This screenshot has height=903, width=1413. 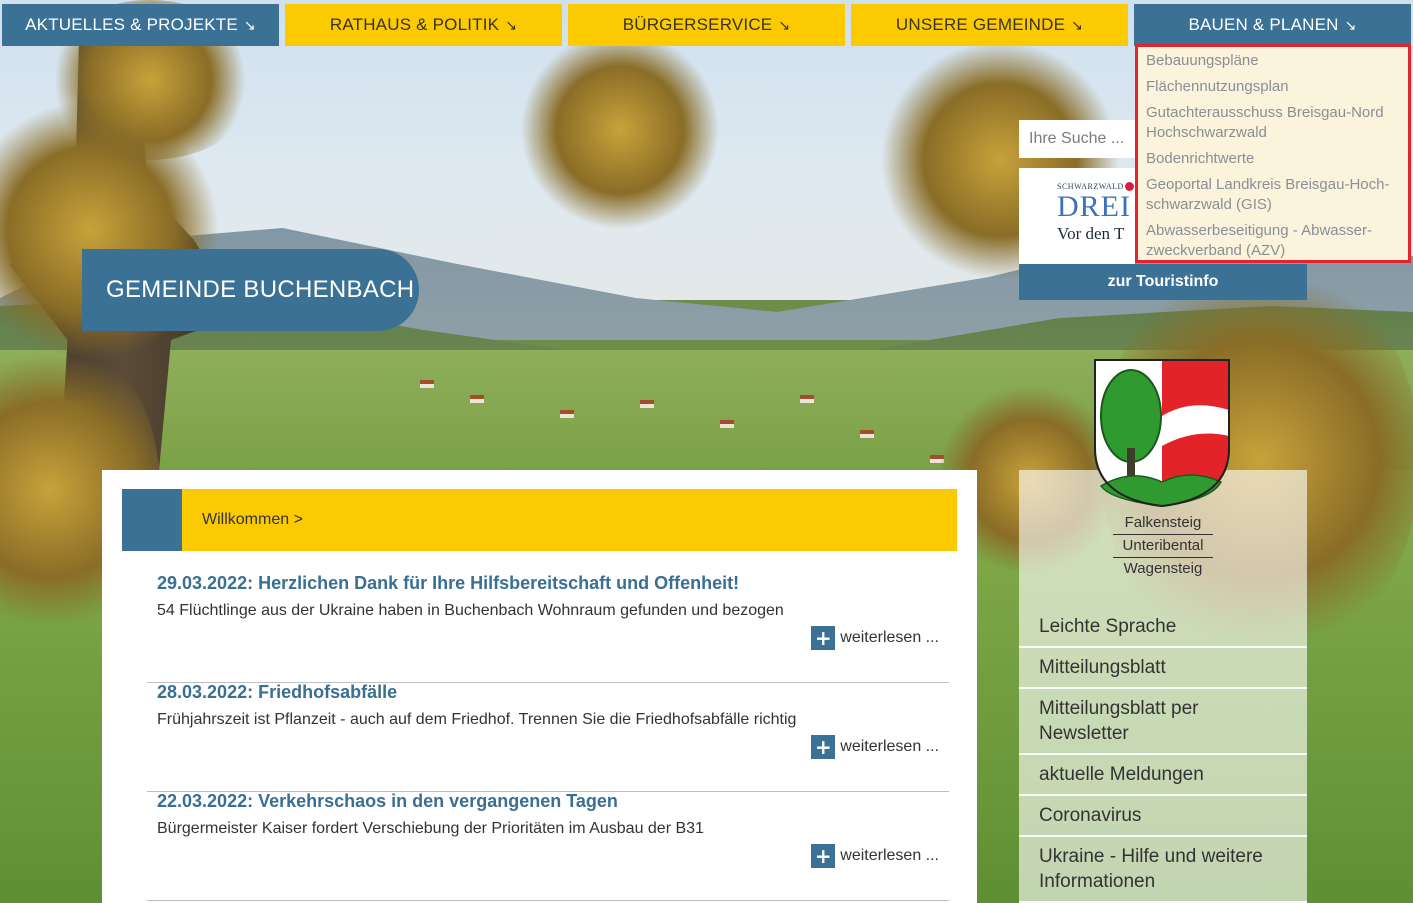 I want to click on banner-logo-text: DREI, so click(x=1094, y=206).